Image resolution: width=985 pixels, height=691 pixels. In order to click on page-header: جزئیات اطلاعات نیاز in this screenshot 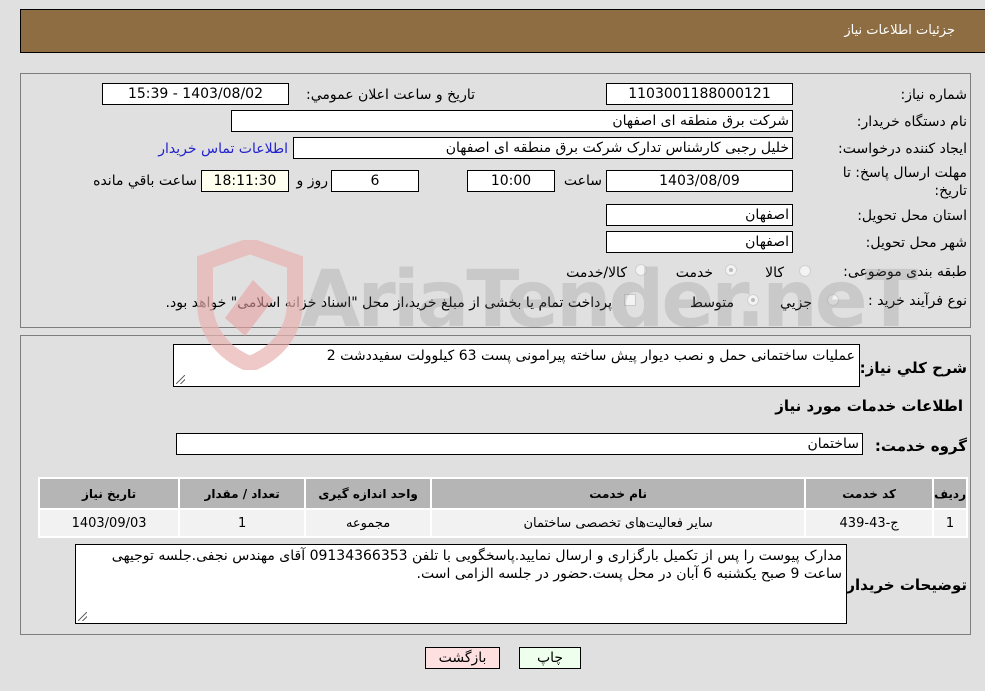, I will do `click(502, 31)`.